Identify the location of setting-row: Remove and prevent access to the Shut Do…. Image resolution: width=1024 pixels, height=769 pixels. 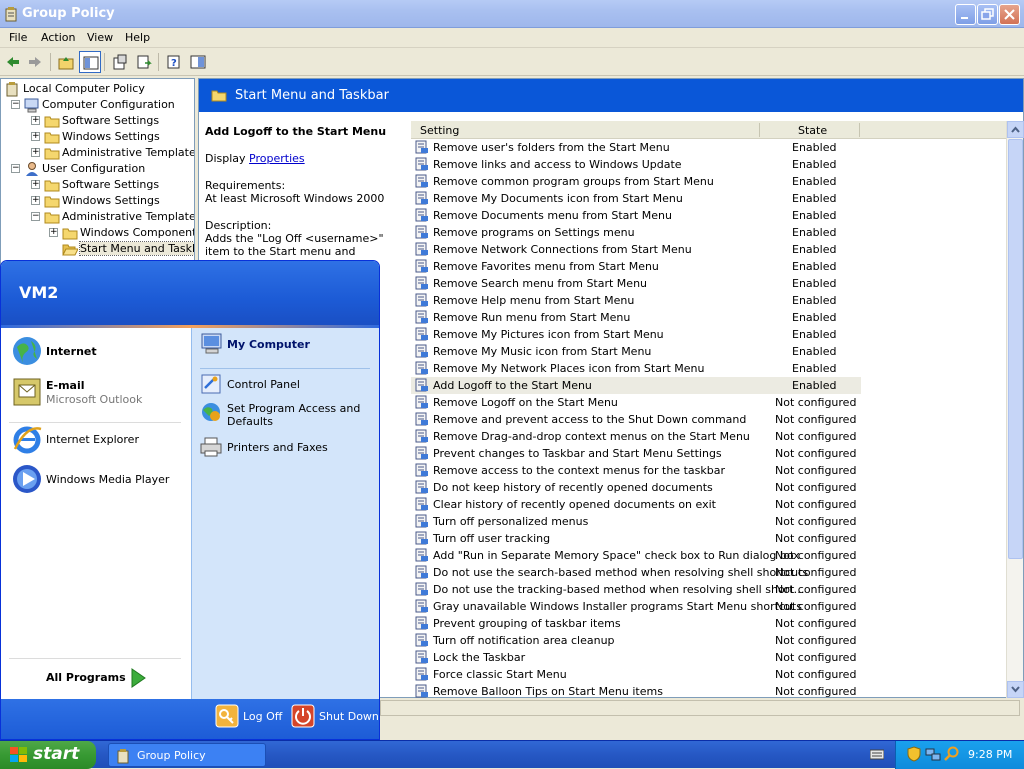
(636, 419).